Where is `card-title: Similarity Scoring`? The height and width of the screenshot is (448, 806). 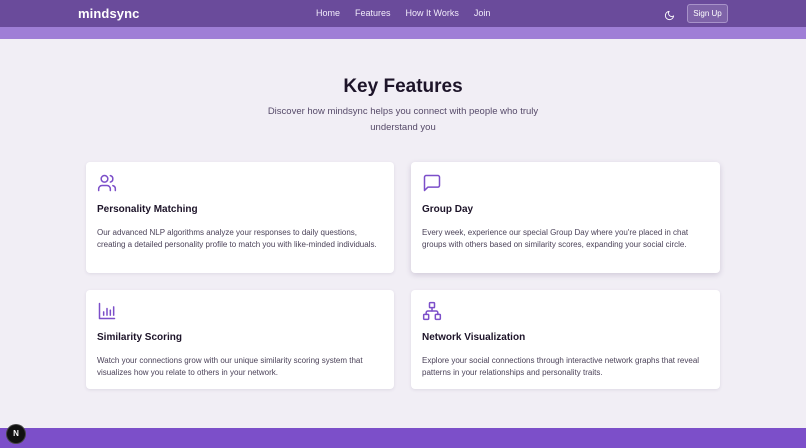
card-title: Similarity Scoring is located at coordinates (140, 337).